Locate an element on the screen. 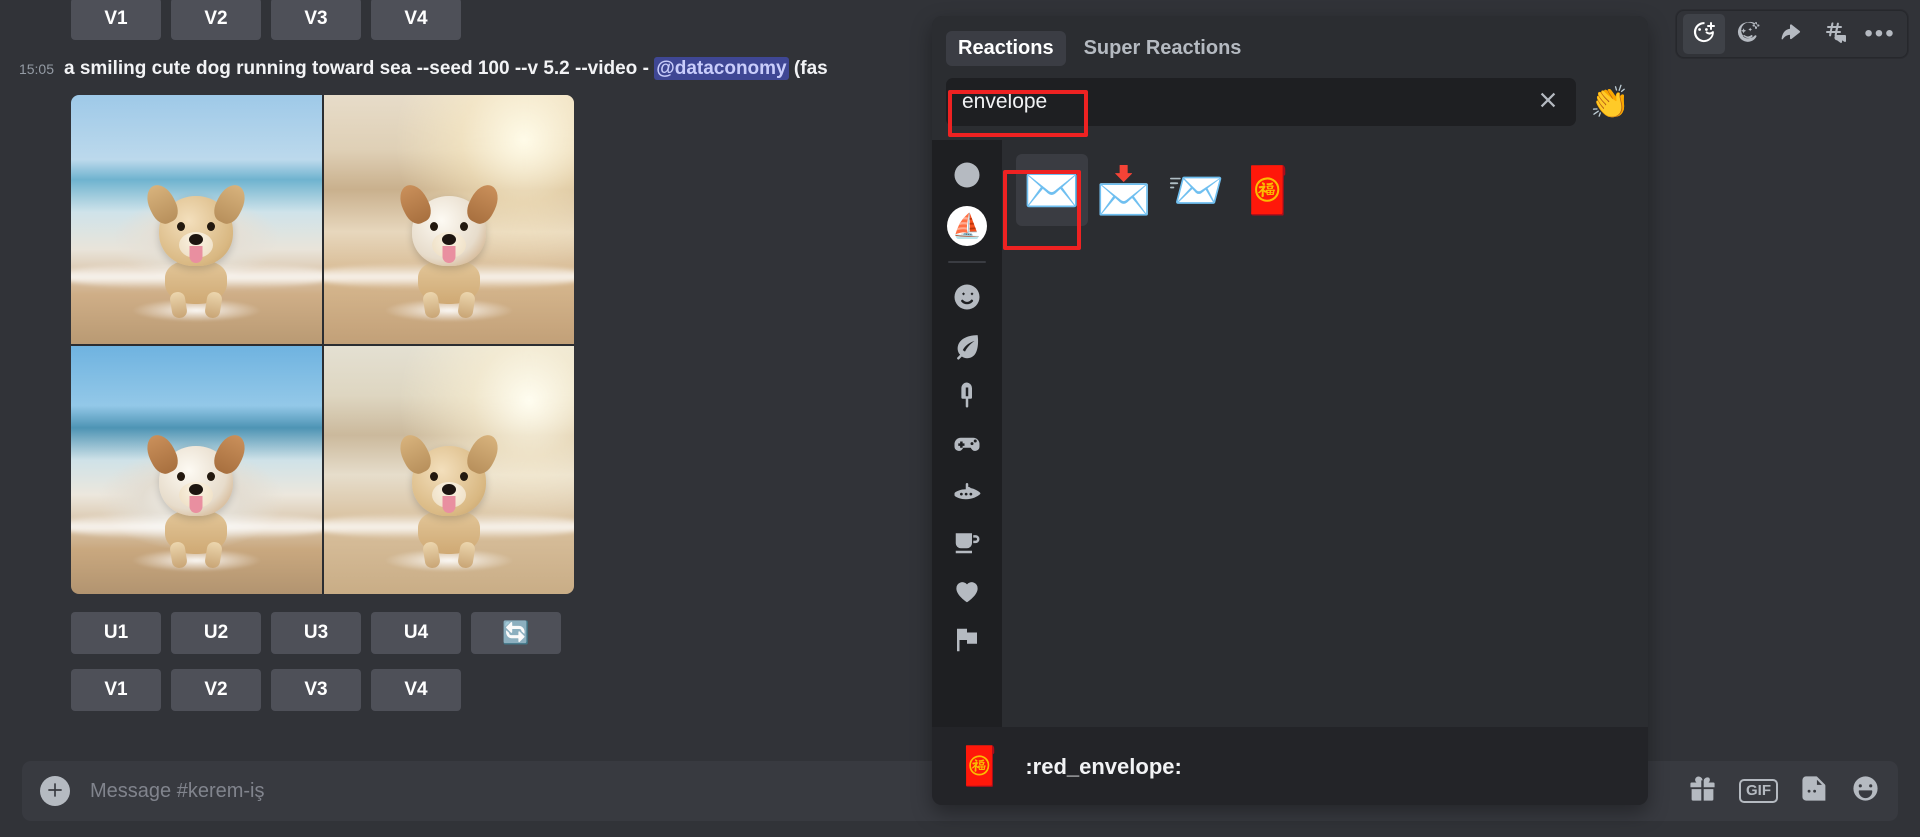 This screenshot has width=1920, height=837. emoji-button is located at coordinates (1865, 791).